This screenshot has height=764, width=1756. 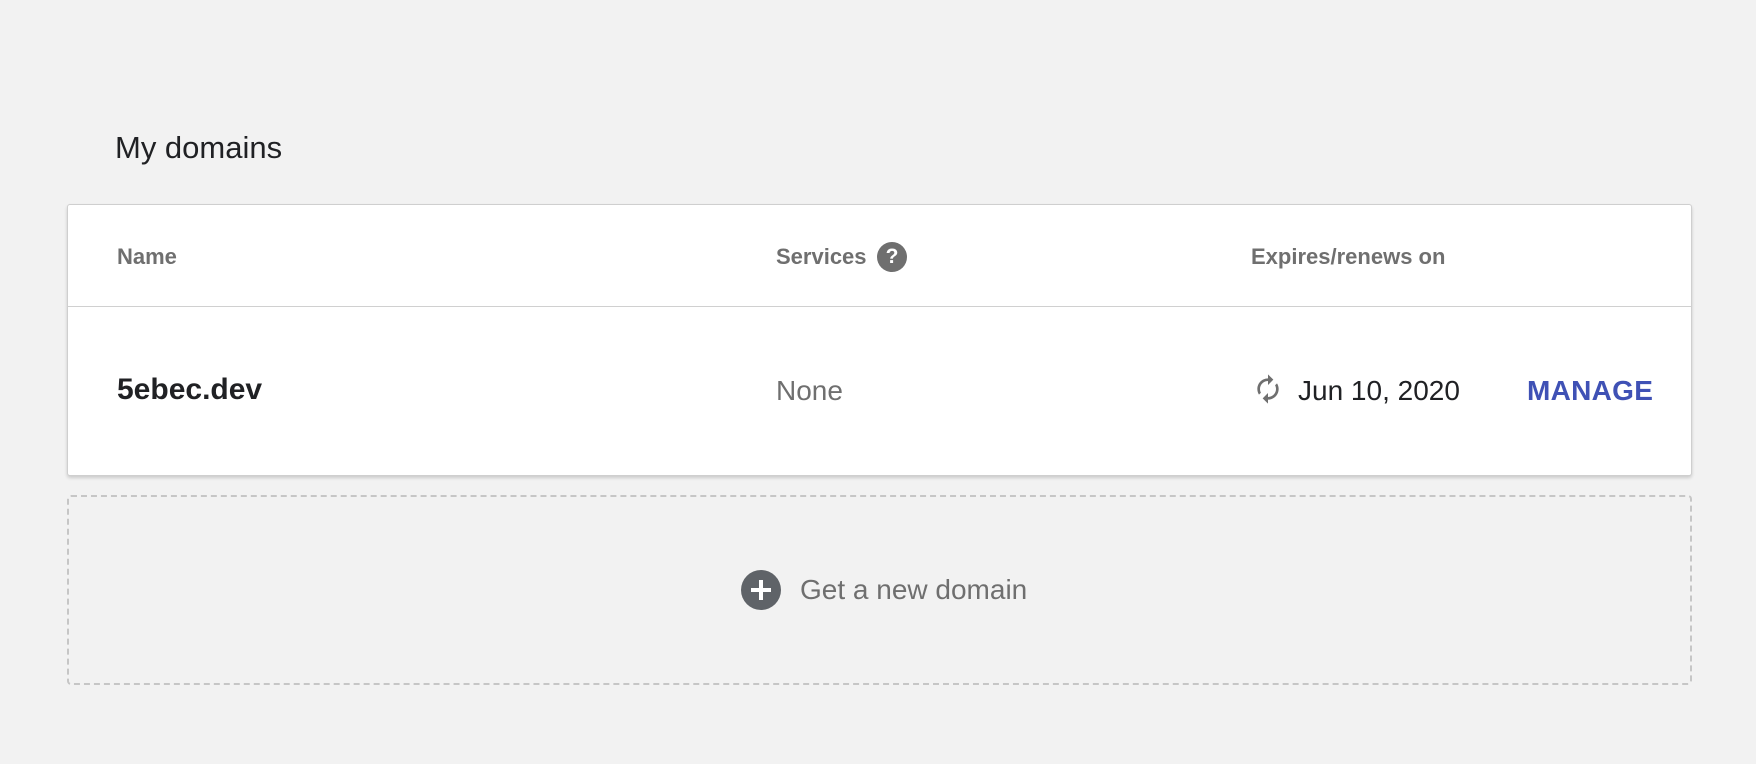 I want to click on domain-name: 5ebec.dev, so click(x=190, y=389).